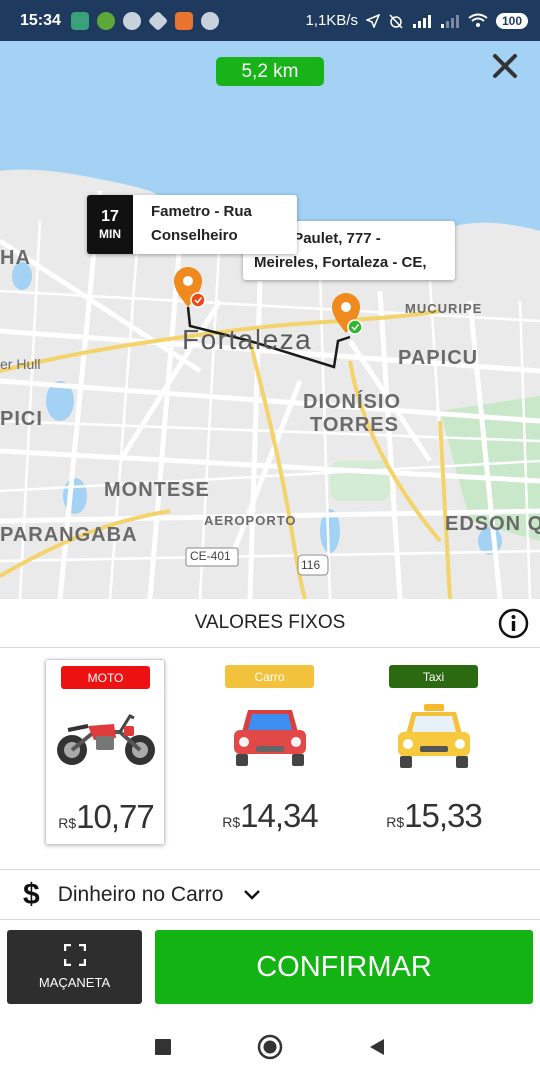 This screenshot has width=540, height=1080. I want to click on map-label-hull: er Hull, so click(20, 364).